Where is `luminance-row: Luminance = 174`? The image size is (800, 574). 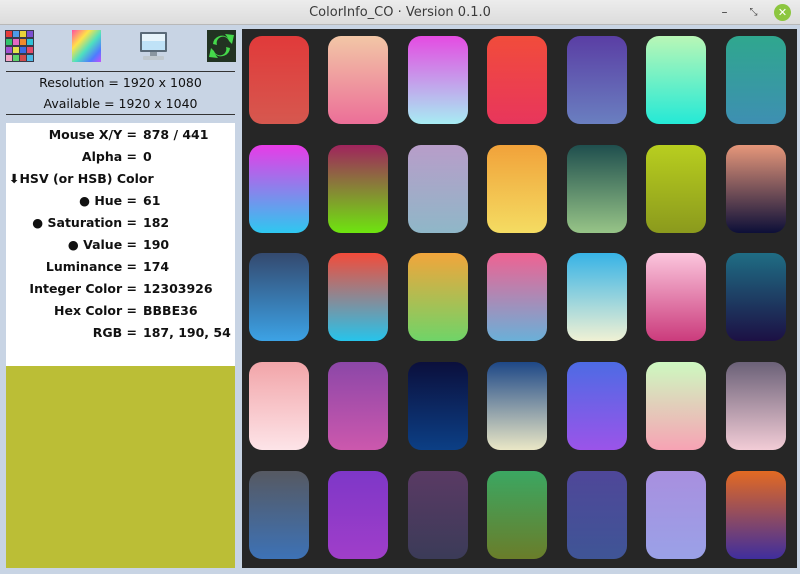 luminance-row: Luminance = 174 is located at coordinates (120, 266).